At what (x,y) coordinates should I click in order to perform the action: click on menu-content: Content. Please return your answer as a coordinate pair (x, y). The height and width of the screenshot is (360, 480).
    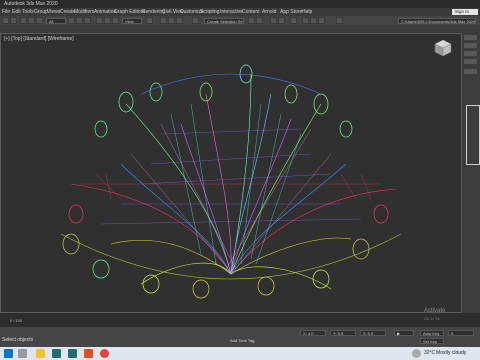
    Looking at the image, I should click on (251, 12).